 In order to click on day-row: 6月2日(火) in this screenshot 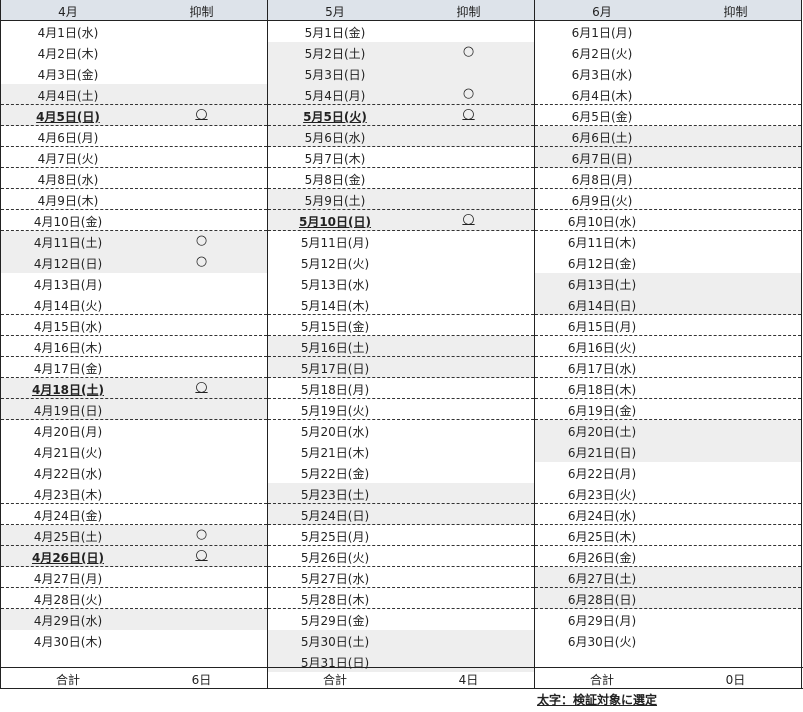, I will do `click(668, 52)`.